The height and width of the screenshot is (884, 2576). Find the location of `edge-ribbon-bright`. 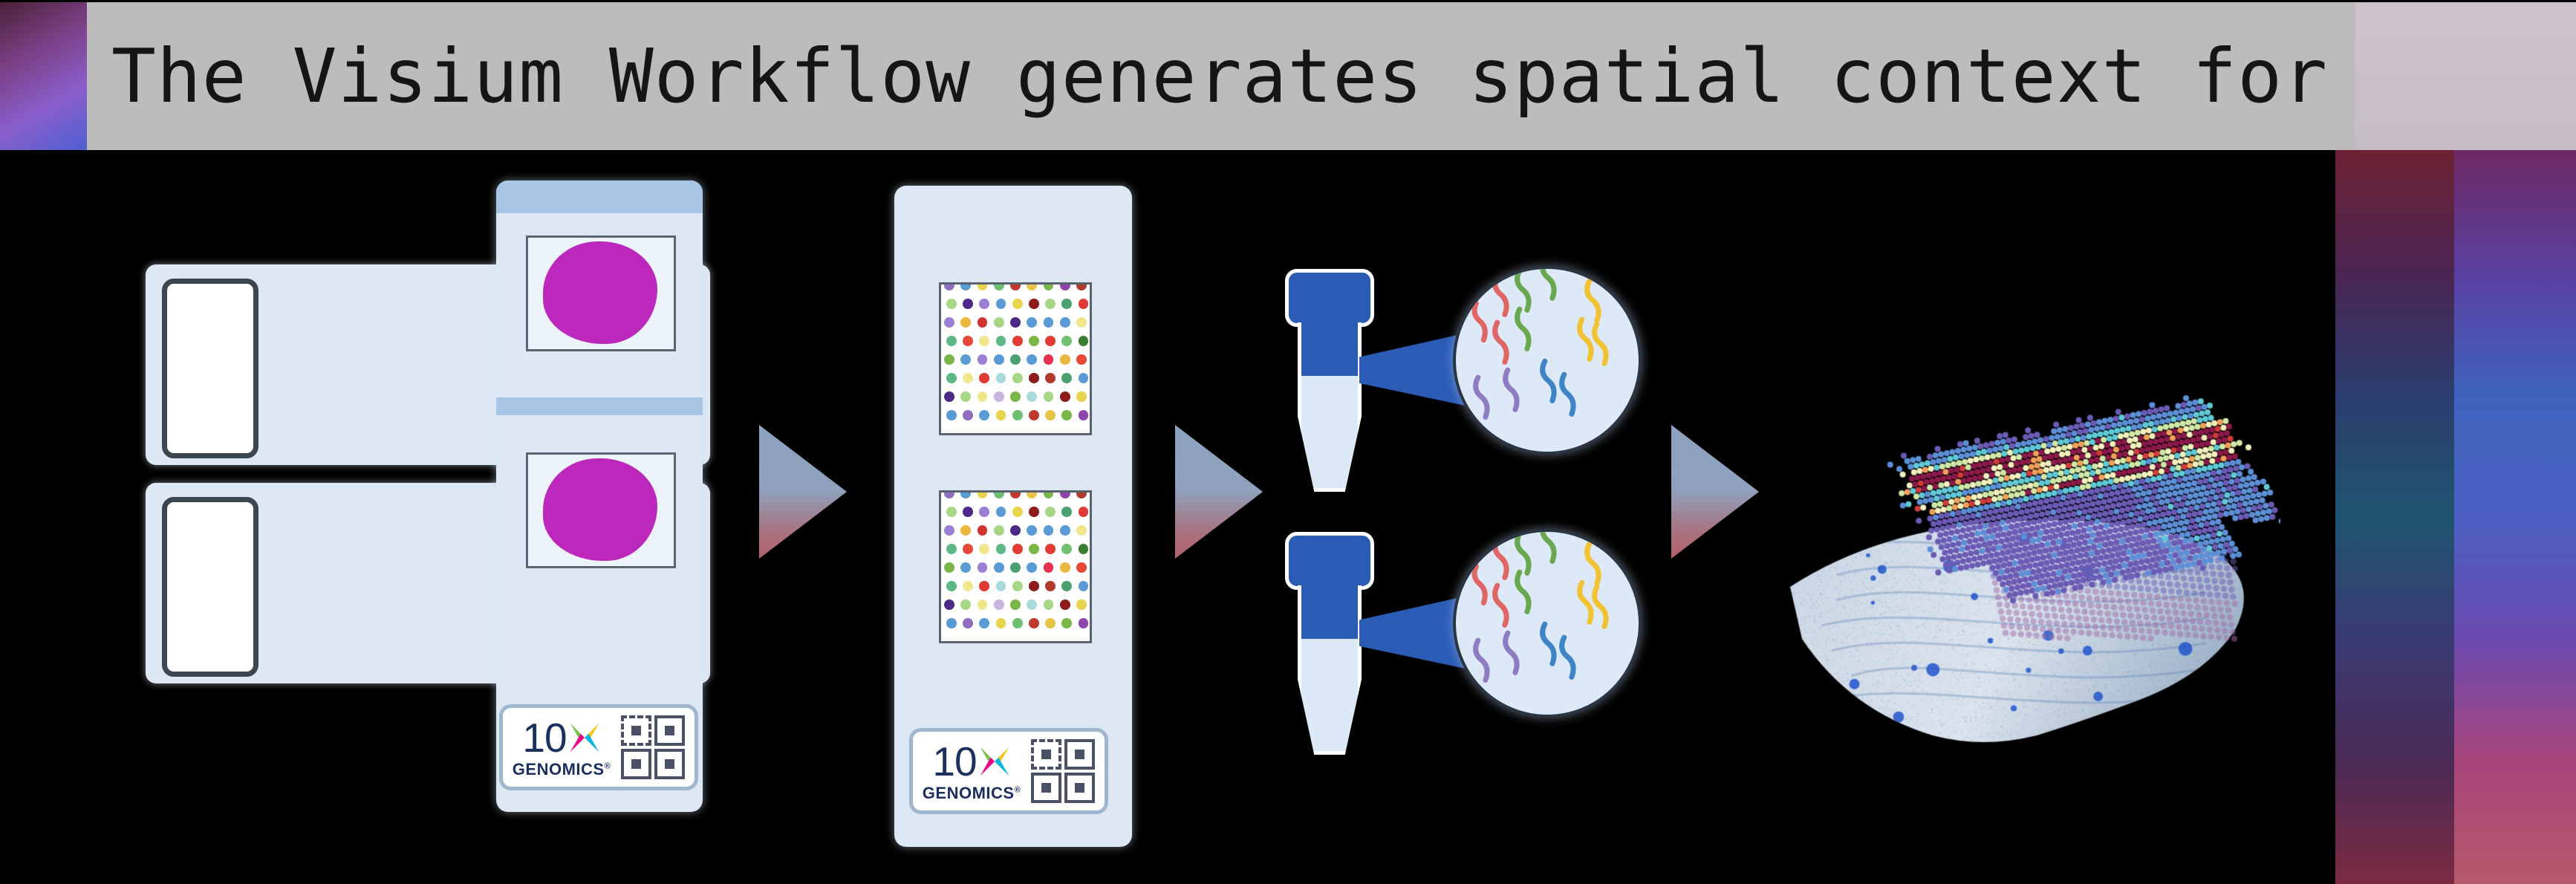

edge-ribbon-bright is located at coordinates (2515, 517).